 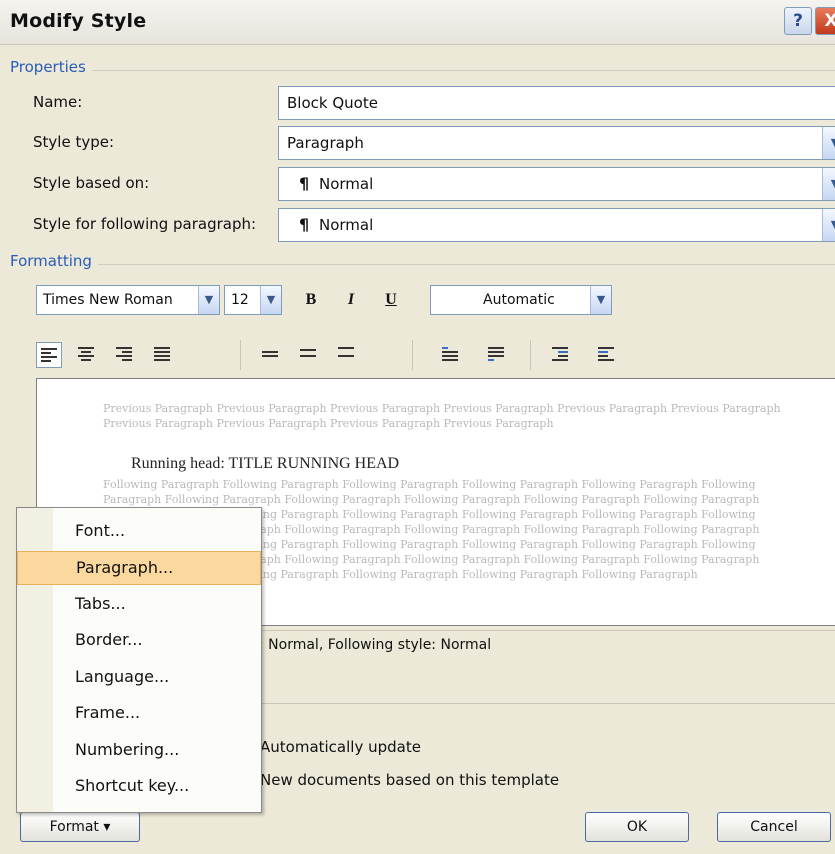 I want to click on align-left-button, so click(x=49, y=355).